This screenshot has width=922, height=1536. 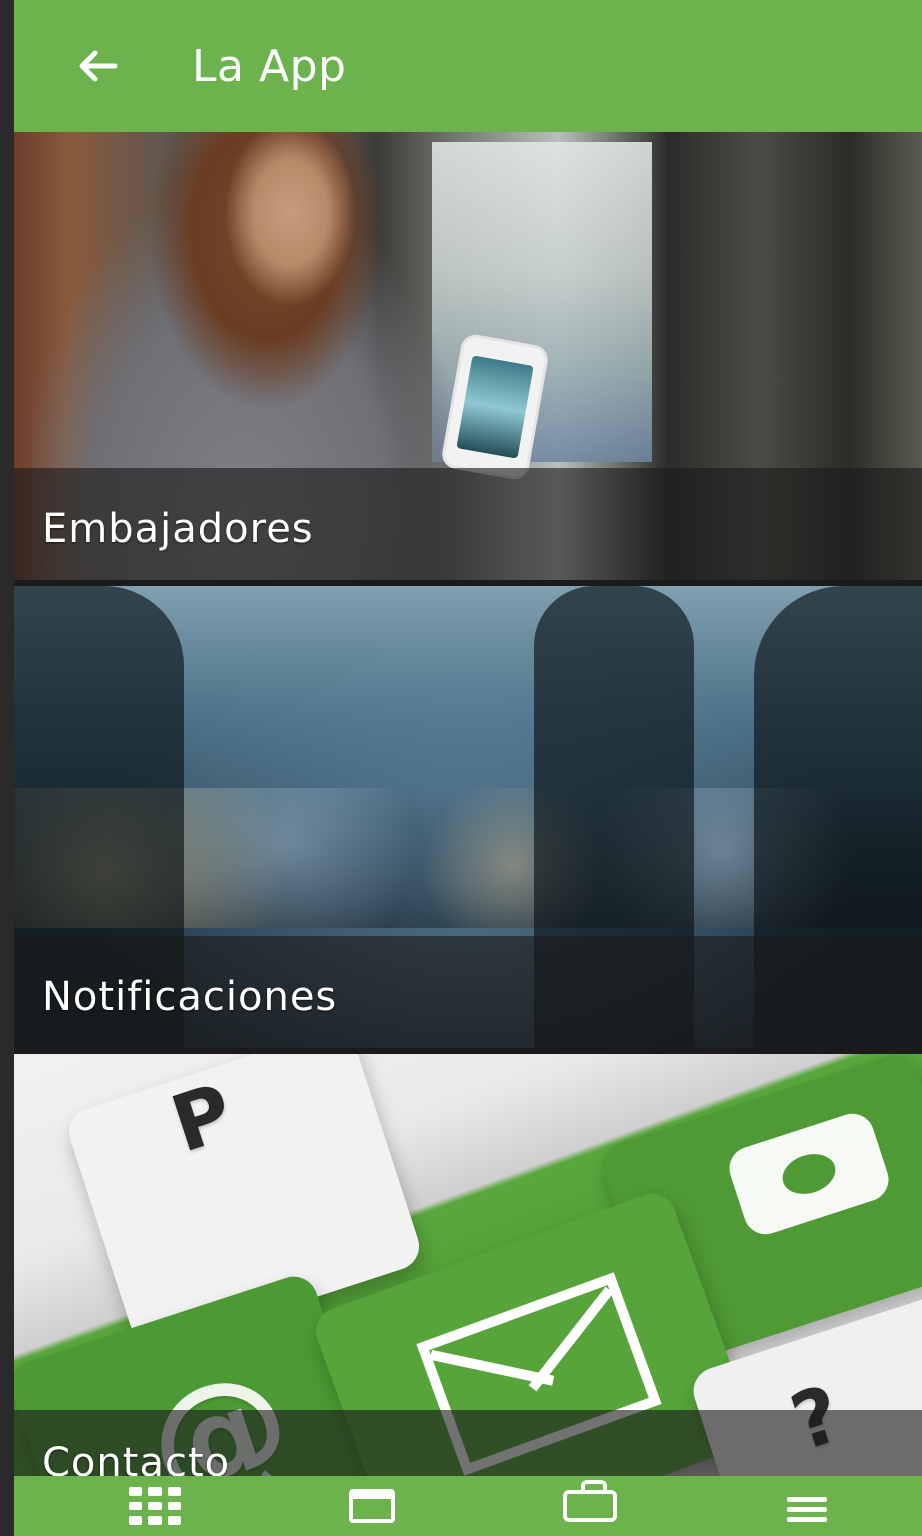 What do you see at coordinates (178, 529) in the screenshot?
I see `tile-embajadores-label: Embajadores` at bounding box center [178, 529].